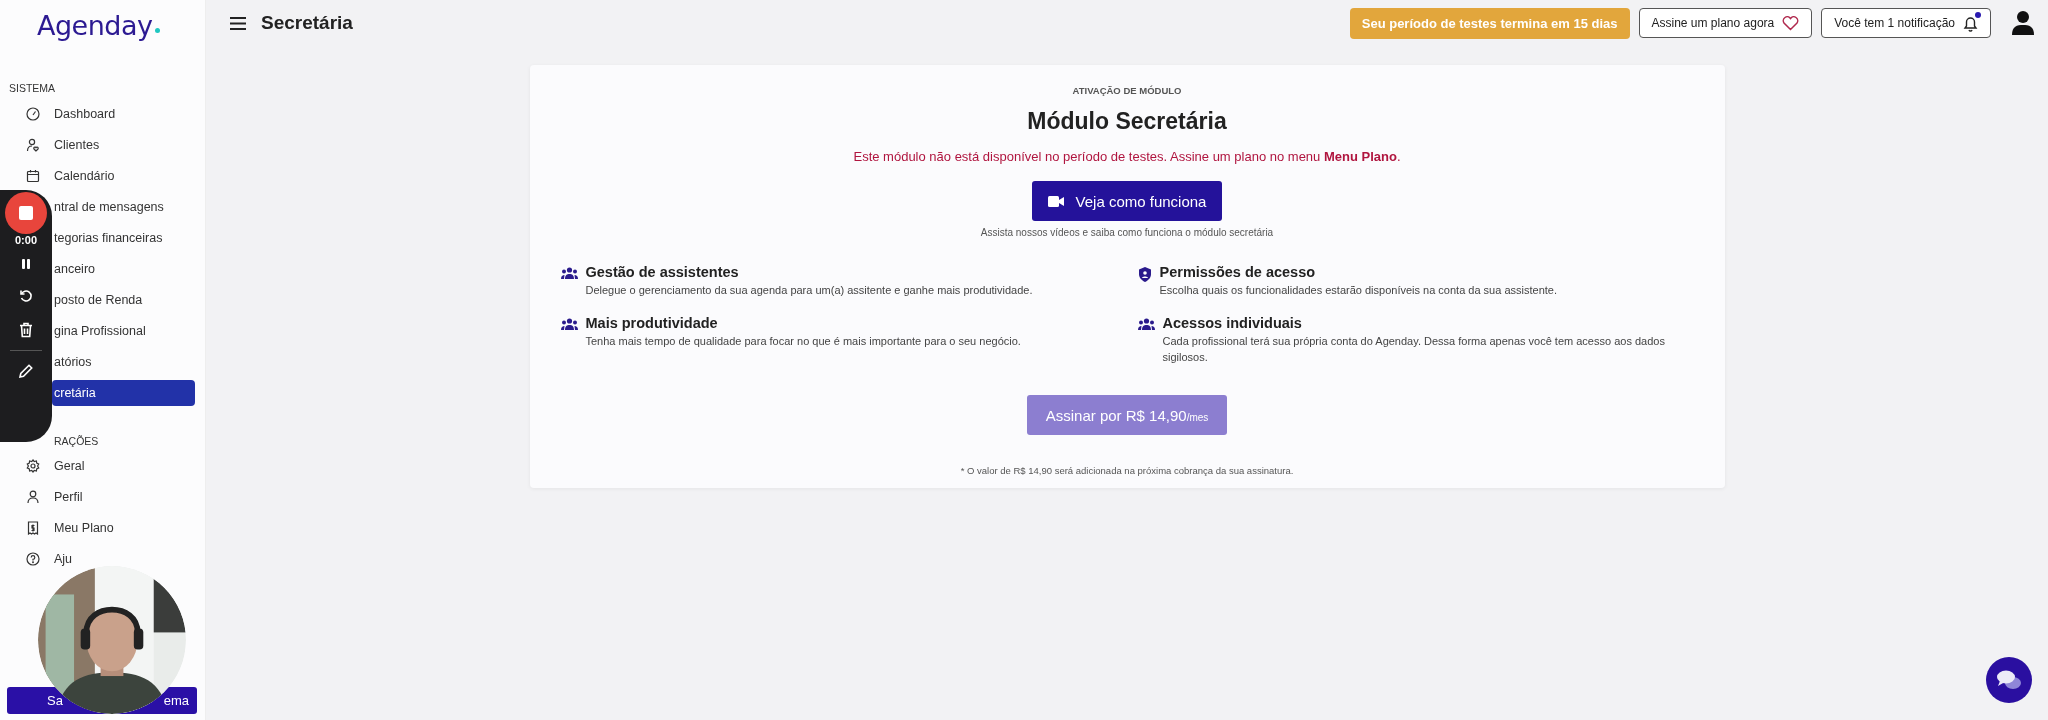  What do you see at coordinates (652, 323) in the screenshot?
I see `feature-title: Mais produtividade` at bounding box center [652, 323].